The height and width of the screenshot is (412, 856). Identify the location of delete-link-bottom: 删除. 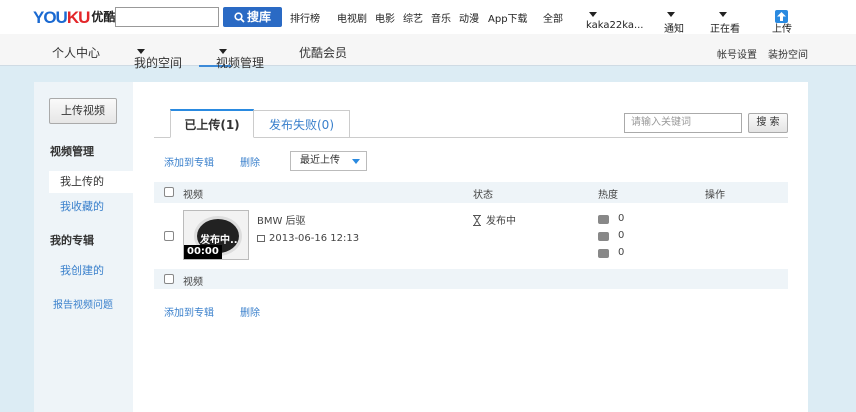
(250, 311).